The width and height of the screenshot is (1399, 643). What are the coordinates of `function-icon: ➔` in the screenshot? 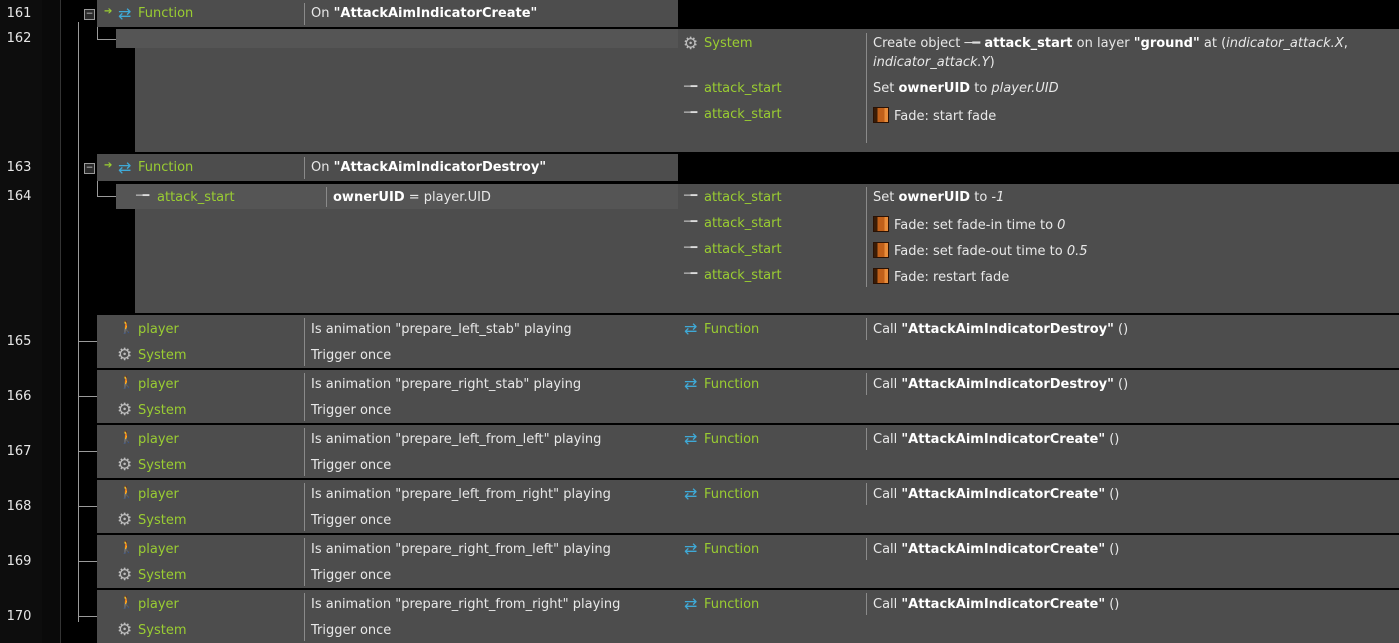 It's located at (108, 165).